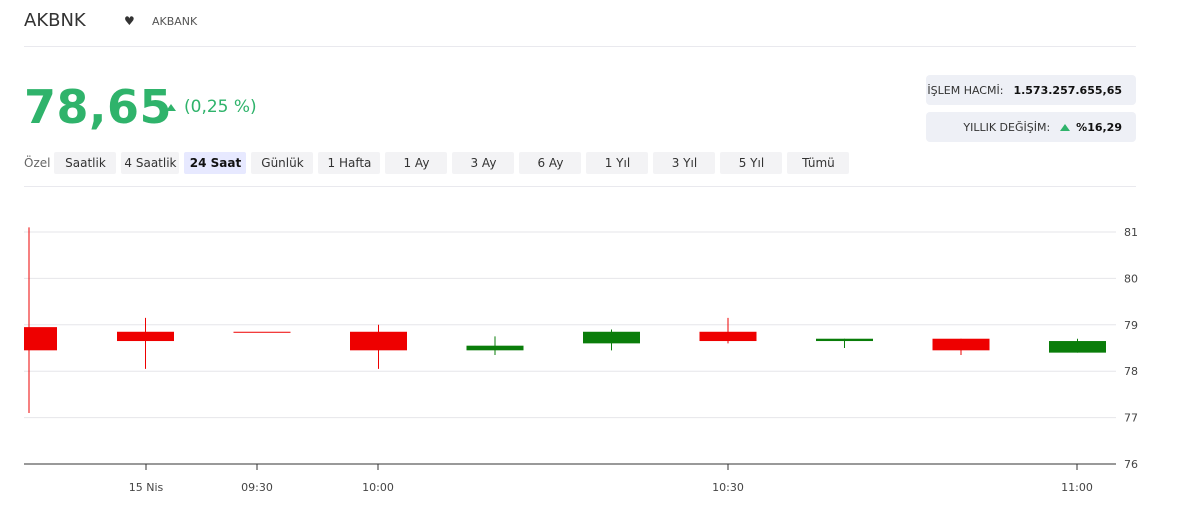 Image resolution: width=1200 pixels, height=506 pixels. What do you see at coordinates (129, 21) in the screenshot?
I see `heart-icon: ♥` at bounding box center [129, 21].